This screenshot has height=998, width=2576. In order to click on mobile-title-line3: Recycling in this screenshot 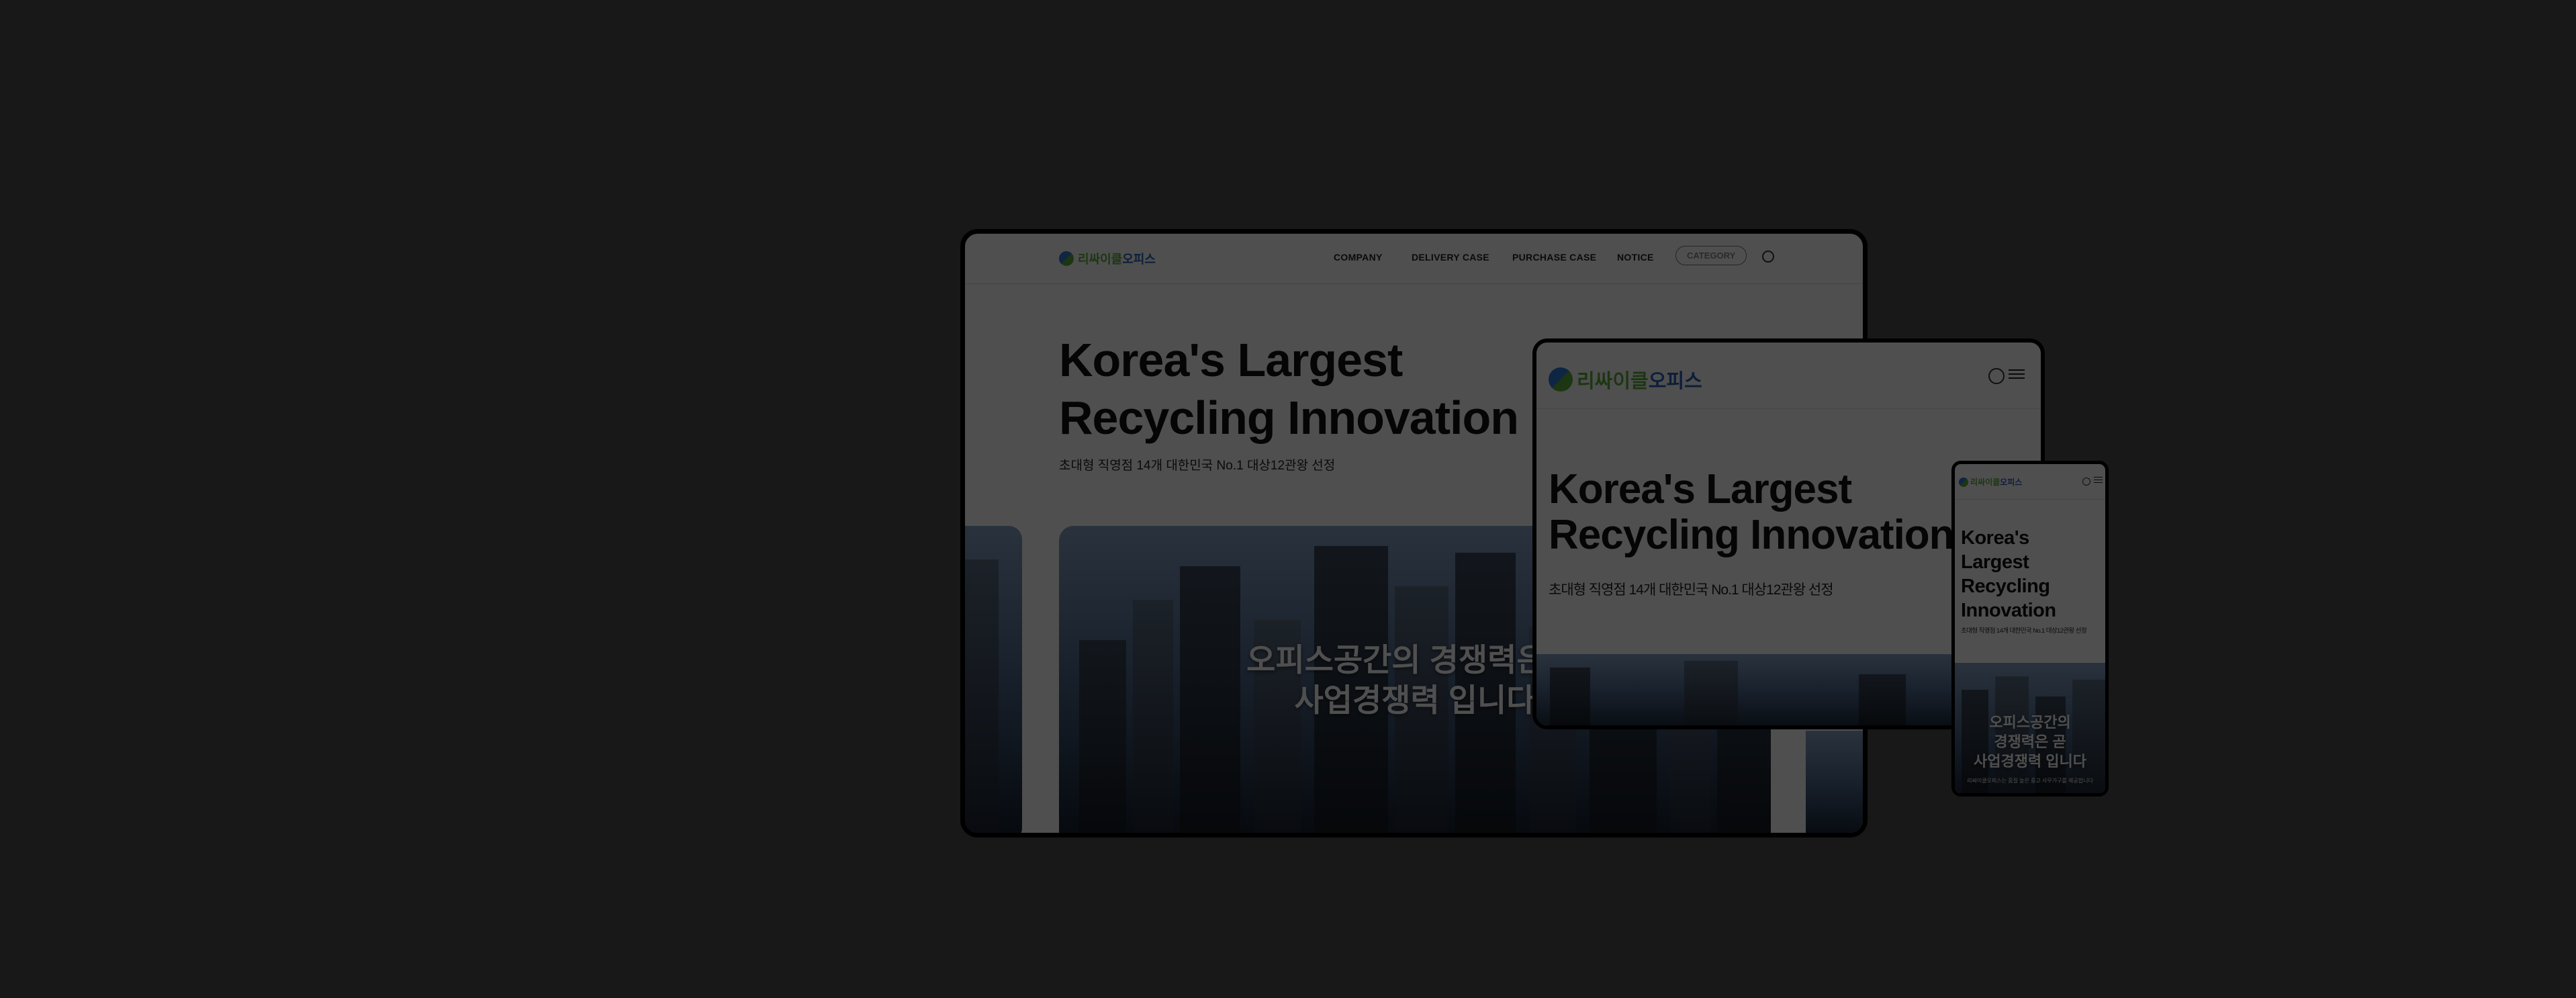, I will do `click(2005, 586)`.